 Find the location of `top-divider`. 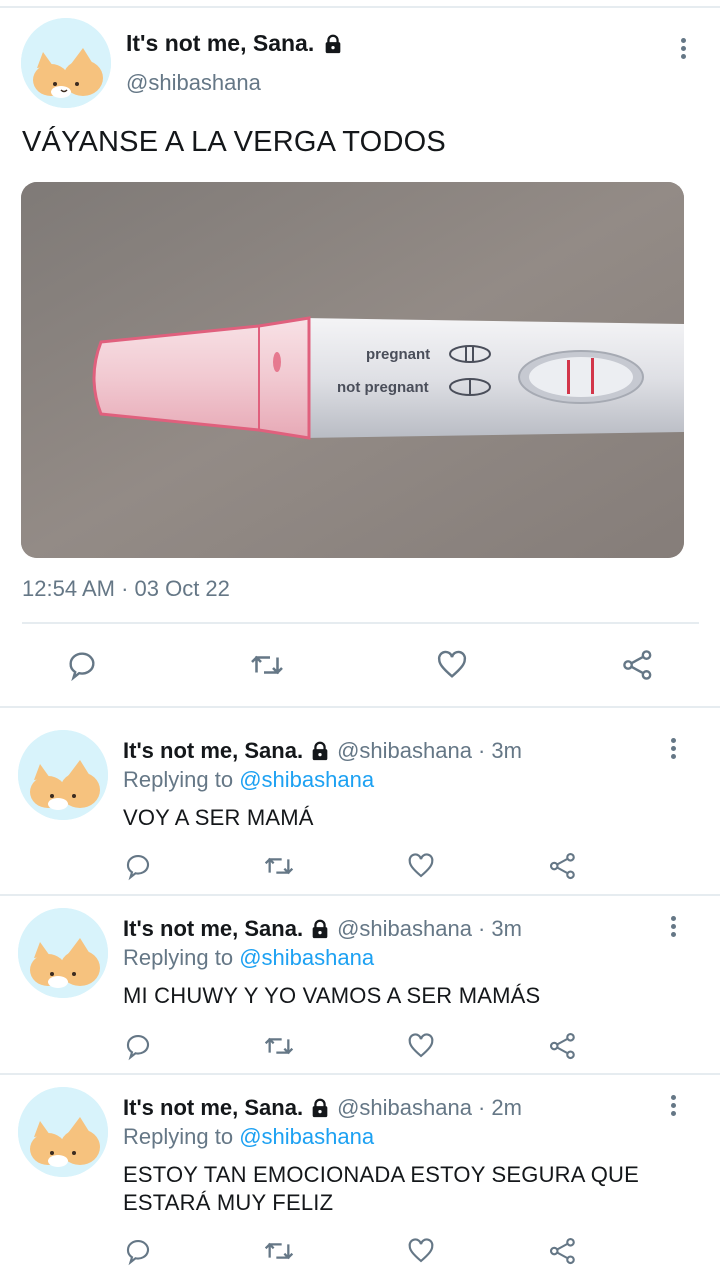

top-divider is located at coordinates (360, 7).